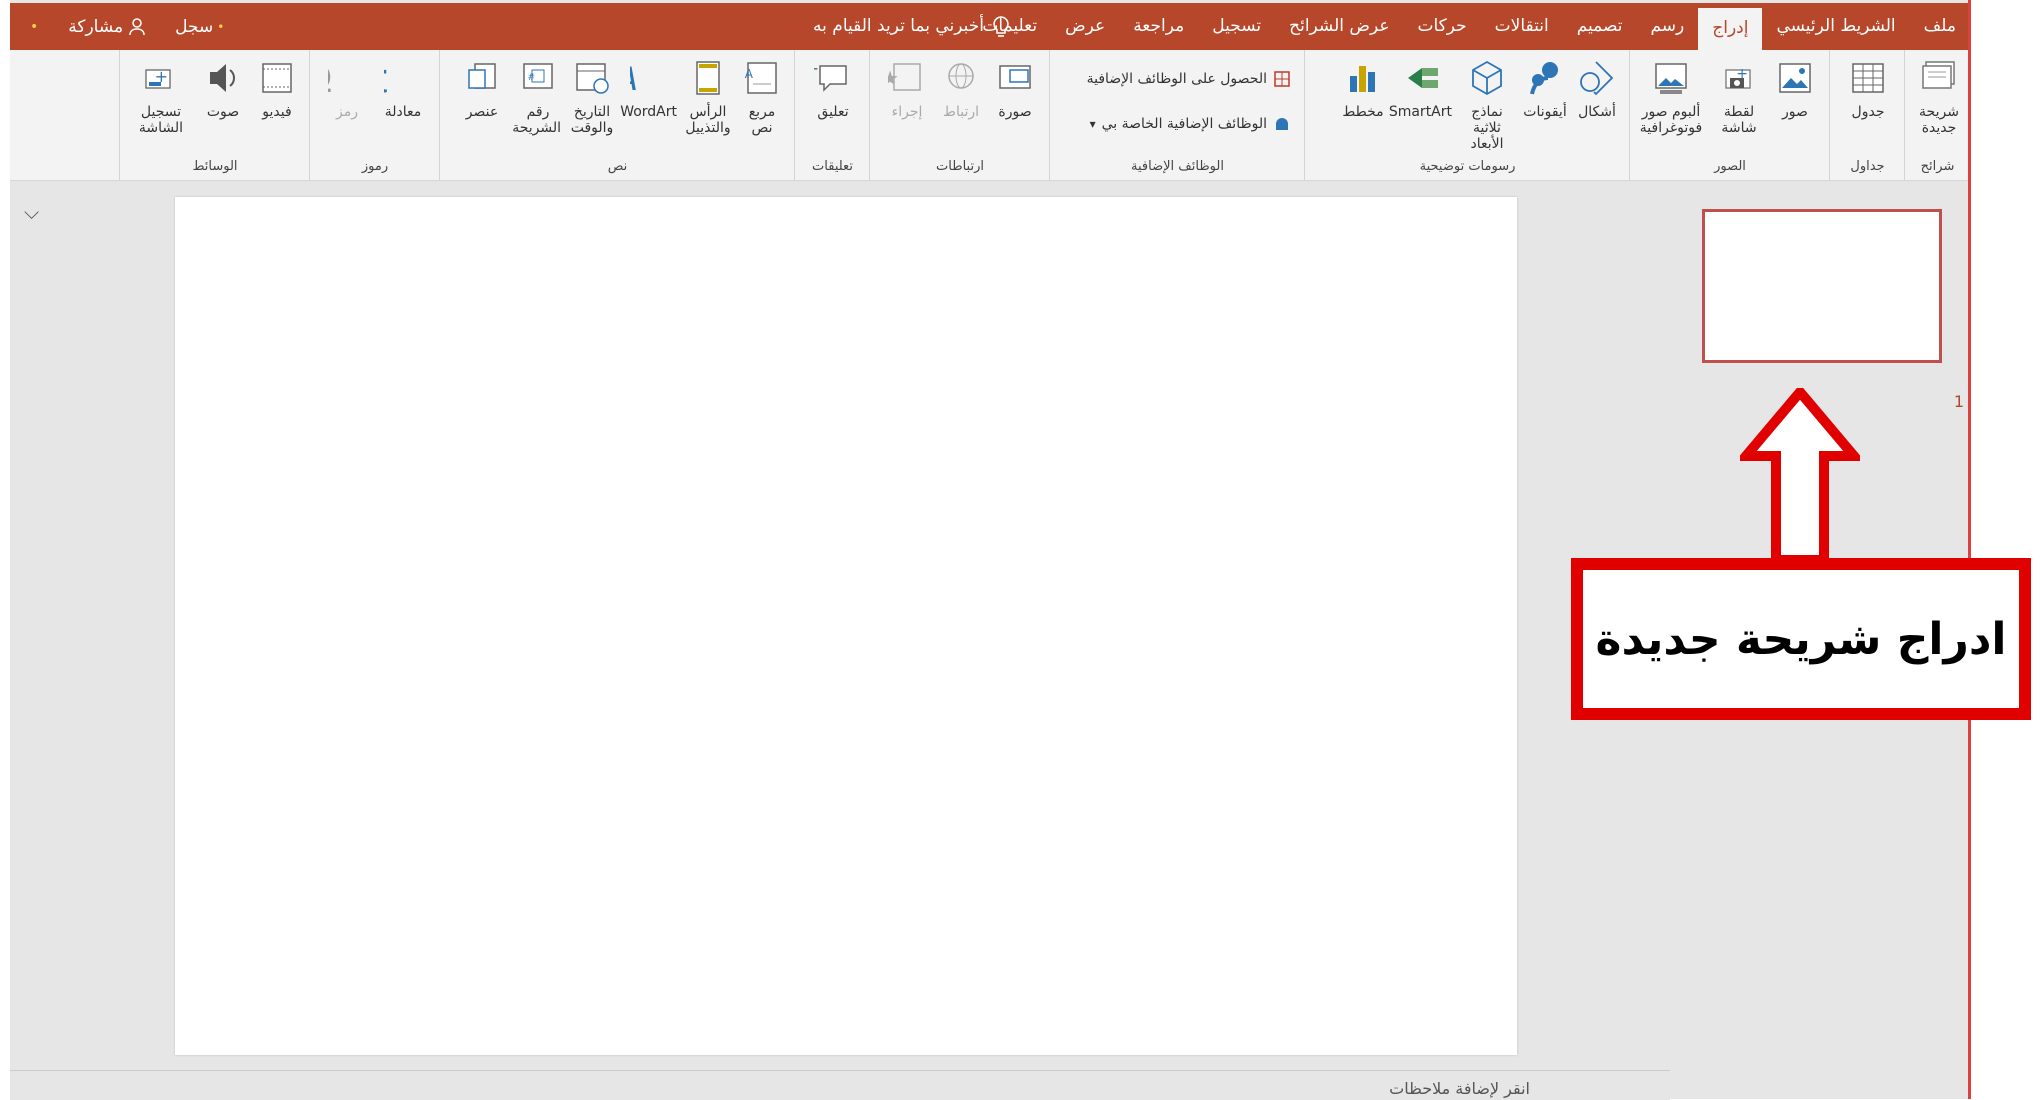 The height and width of the screenshot is (1100, 2040). What do you see at coordinates (31, 212) in the screenshot?
I see `collapse-ribbon-icon: ⌵` at bounding box center [31, 212].